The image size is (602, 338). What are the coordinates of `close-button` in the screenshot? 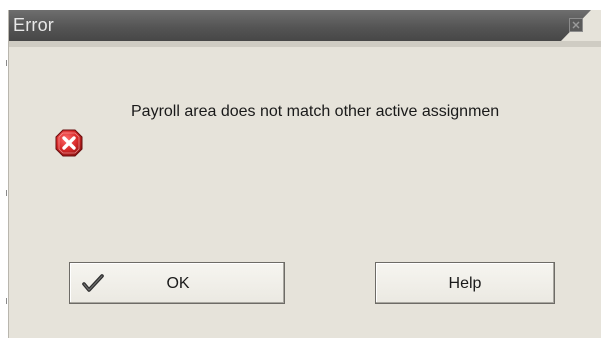 It's located at (576, 25).